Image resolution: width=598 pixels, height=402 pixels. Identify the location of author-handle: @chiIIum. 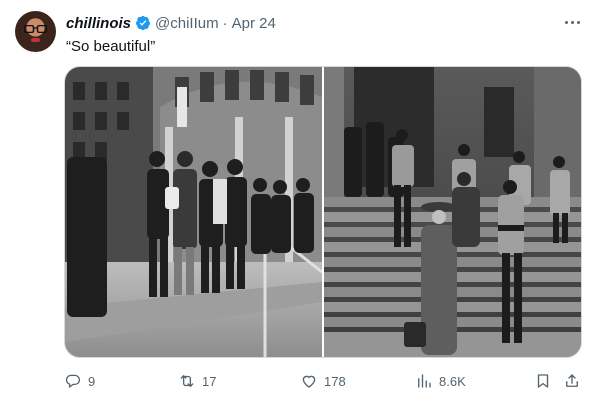
(187, 23).